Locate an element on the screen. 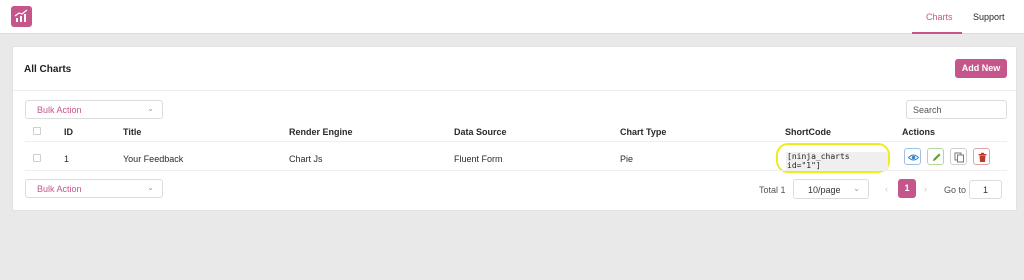 The image size is (1024, 280). search-placeholder: Search is located at coordinates (927, 110).